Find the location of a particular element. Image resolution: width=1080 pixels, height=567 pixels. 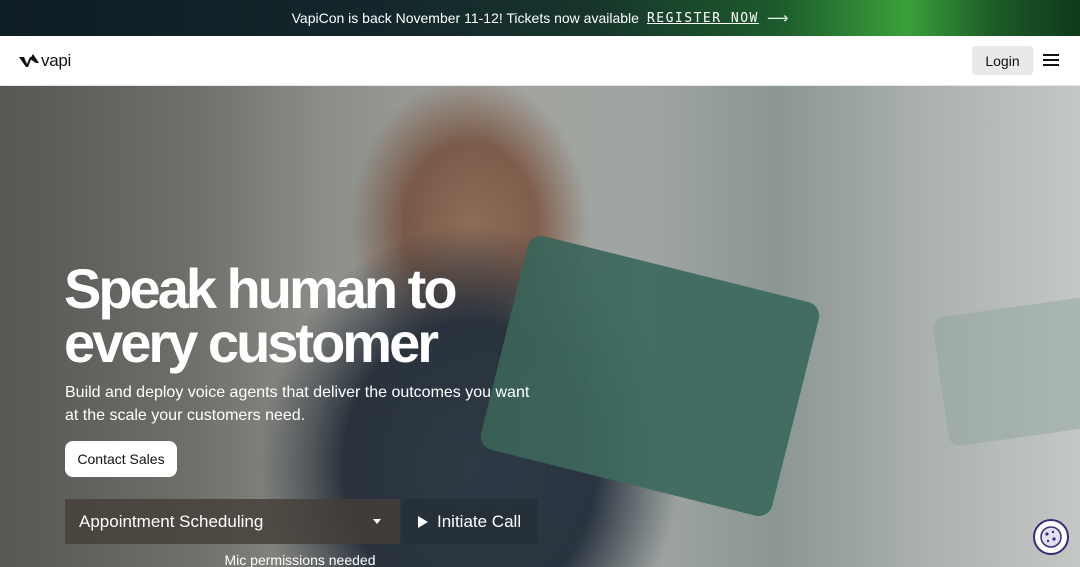

cookie-settings-button is located at coordinates (1051, 537).